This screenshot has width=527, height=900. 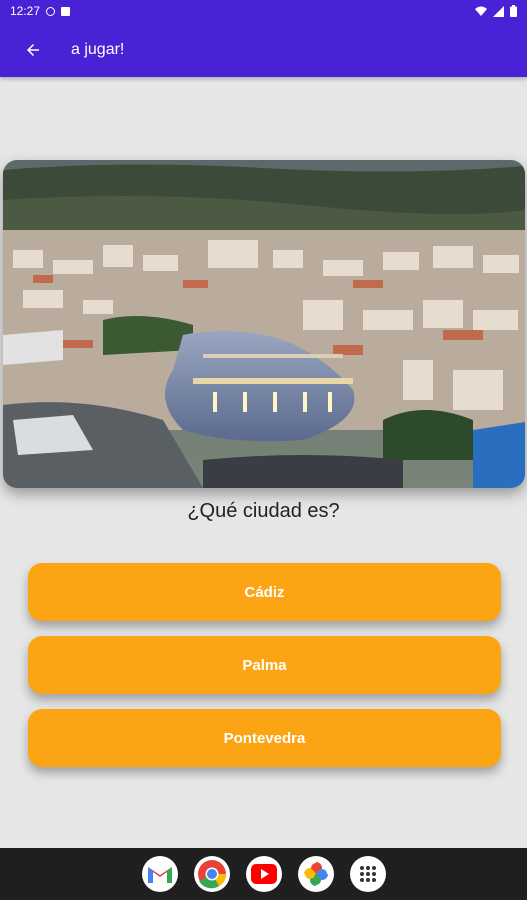 I want to click on answer-button-pontevedra: Pontevedra, so click(x=264, y=738).